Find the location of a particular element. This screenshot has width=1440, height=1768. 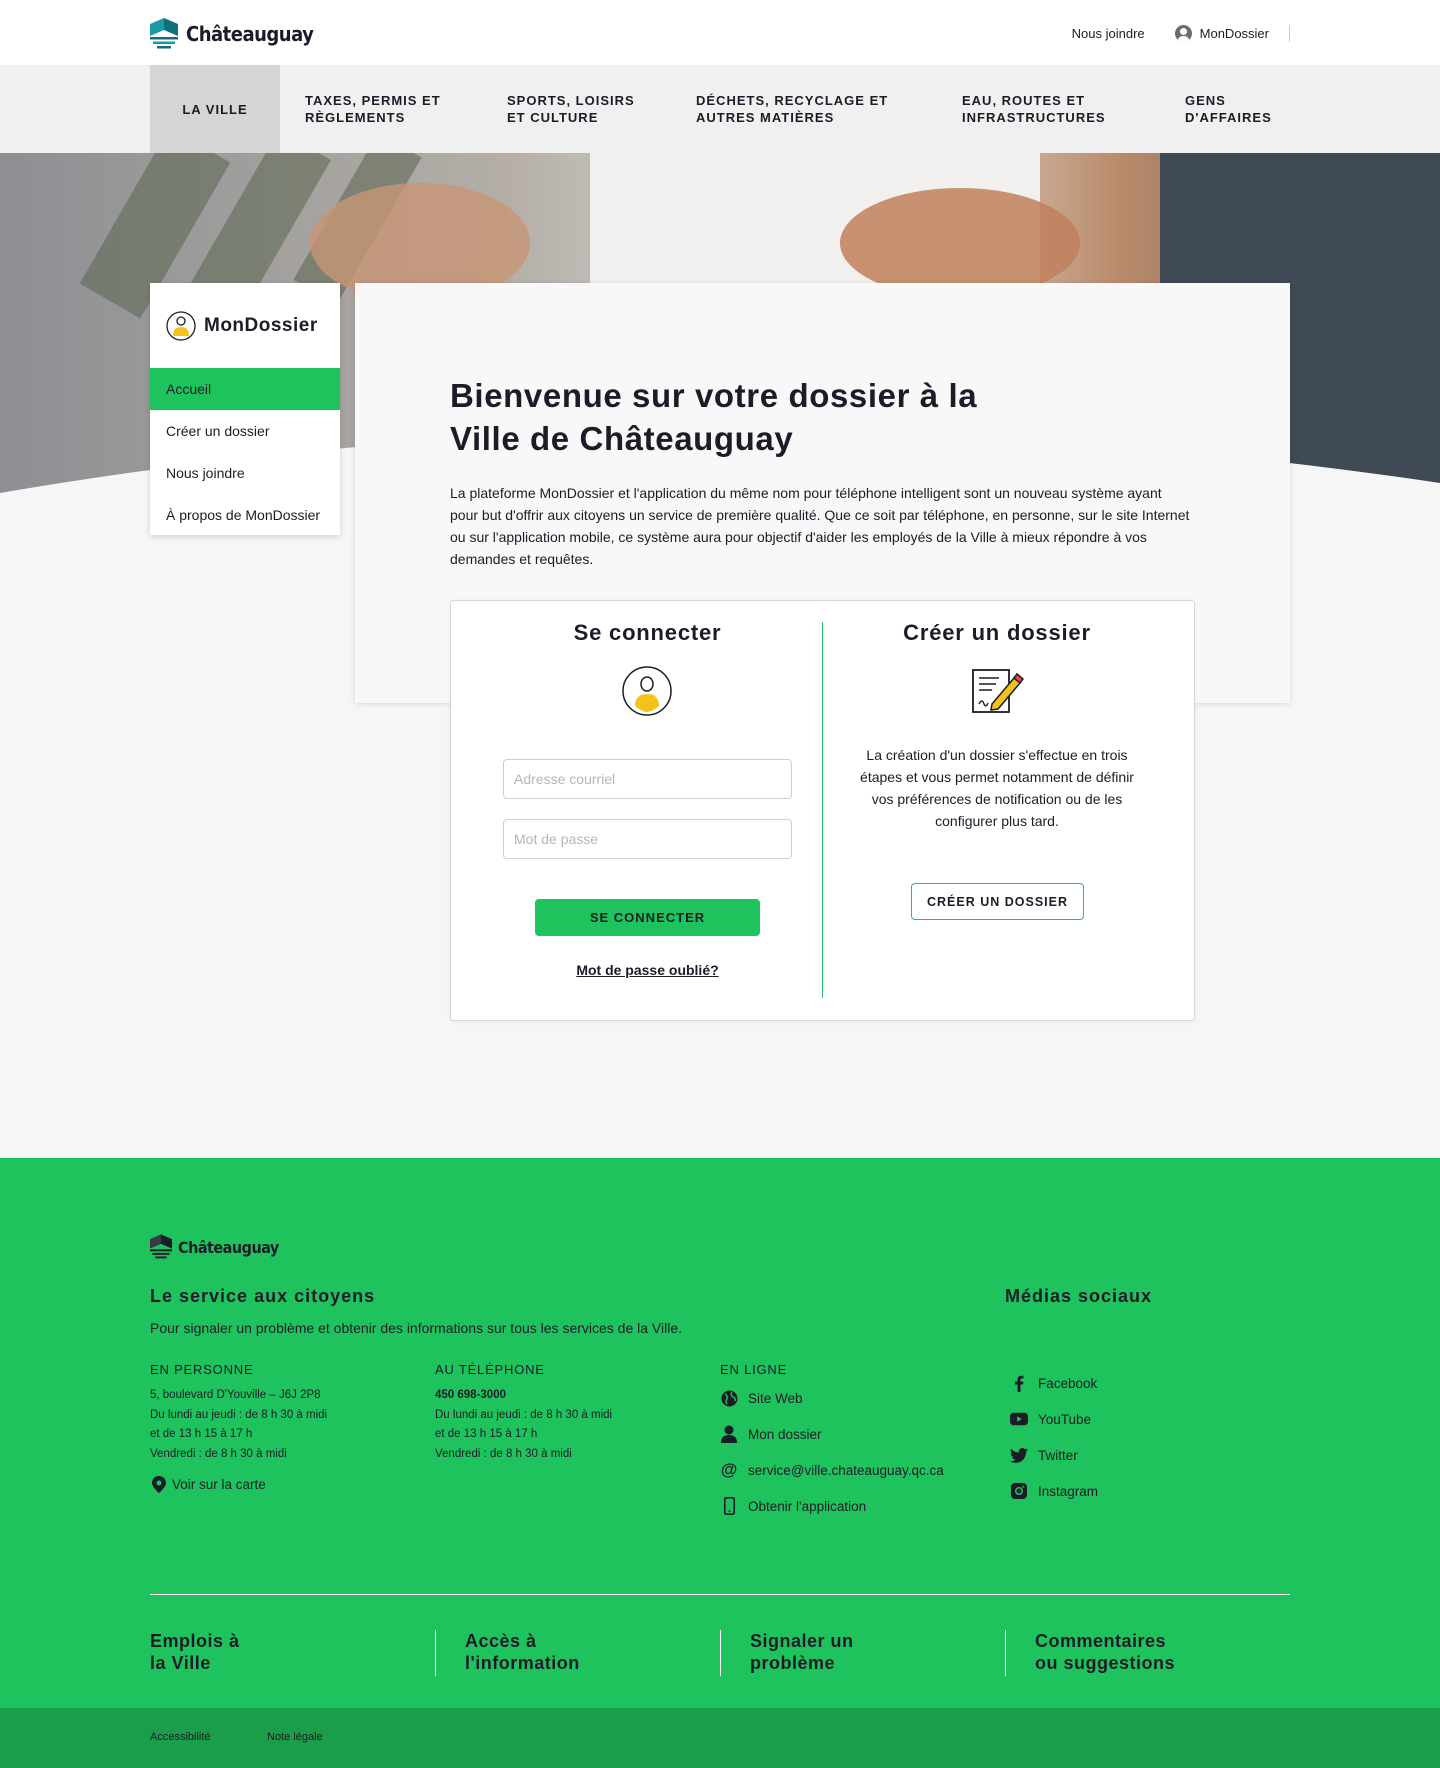

app-label: Obtenir l'application is located at coordinates (807, 1506).